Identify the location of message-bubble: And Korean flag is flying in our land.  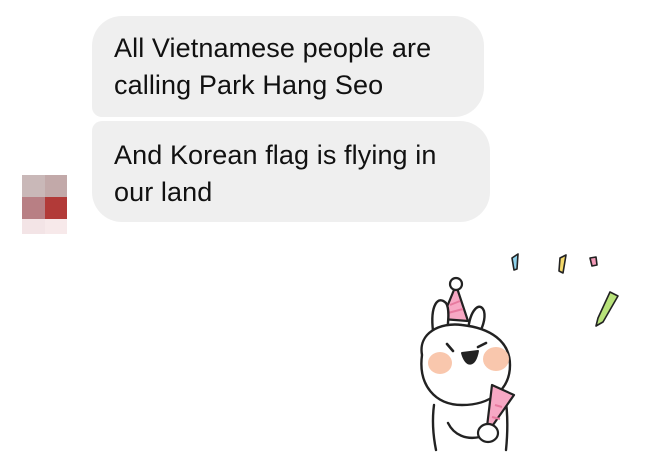
(291, 171).